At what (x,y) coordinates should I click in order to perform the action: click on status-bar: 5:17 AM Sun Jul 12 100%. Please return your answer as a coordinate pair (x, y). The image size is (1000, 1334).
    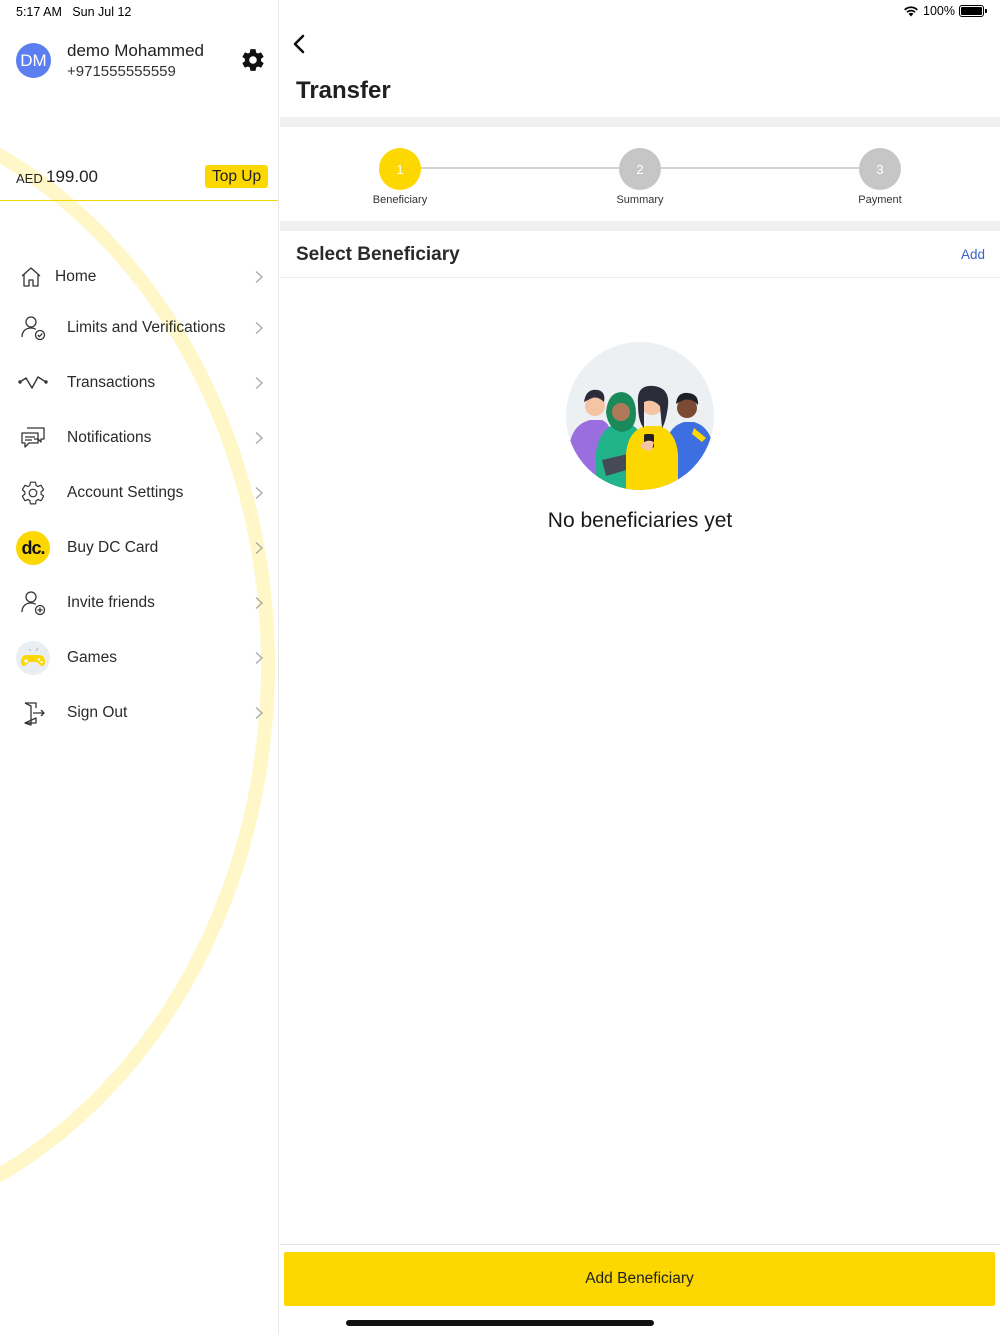
    Looking at the image, I should click on (500, 12).